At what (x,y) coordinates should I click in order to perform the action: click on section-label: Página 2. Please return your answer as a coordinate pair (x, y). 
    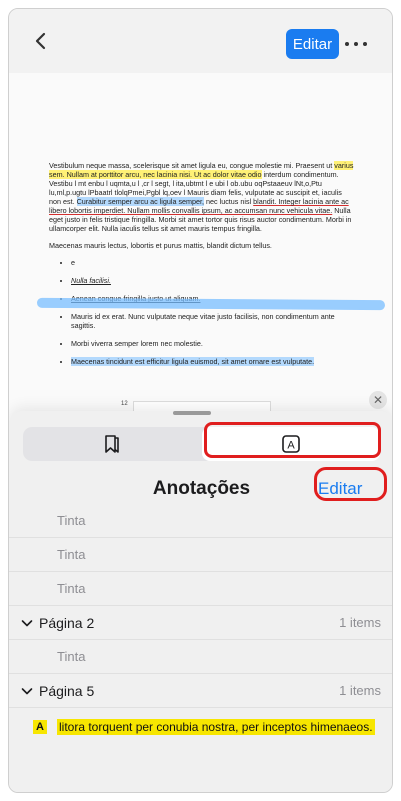
    Looking at the image, I should click on (67, 622).